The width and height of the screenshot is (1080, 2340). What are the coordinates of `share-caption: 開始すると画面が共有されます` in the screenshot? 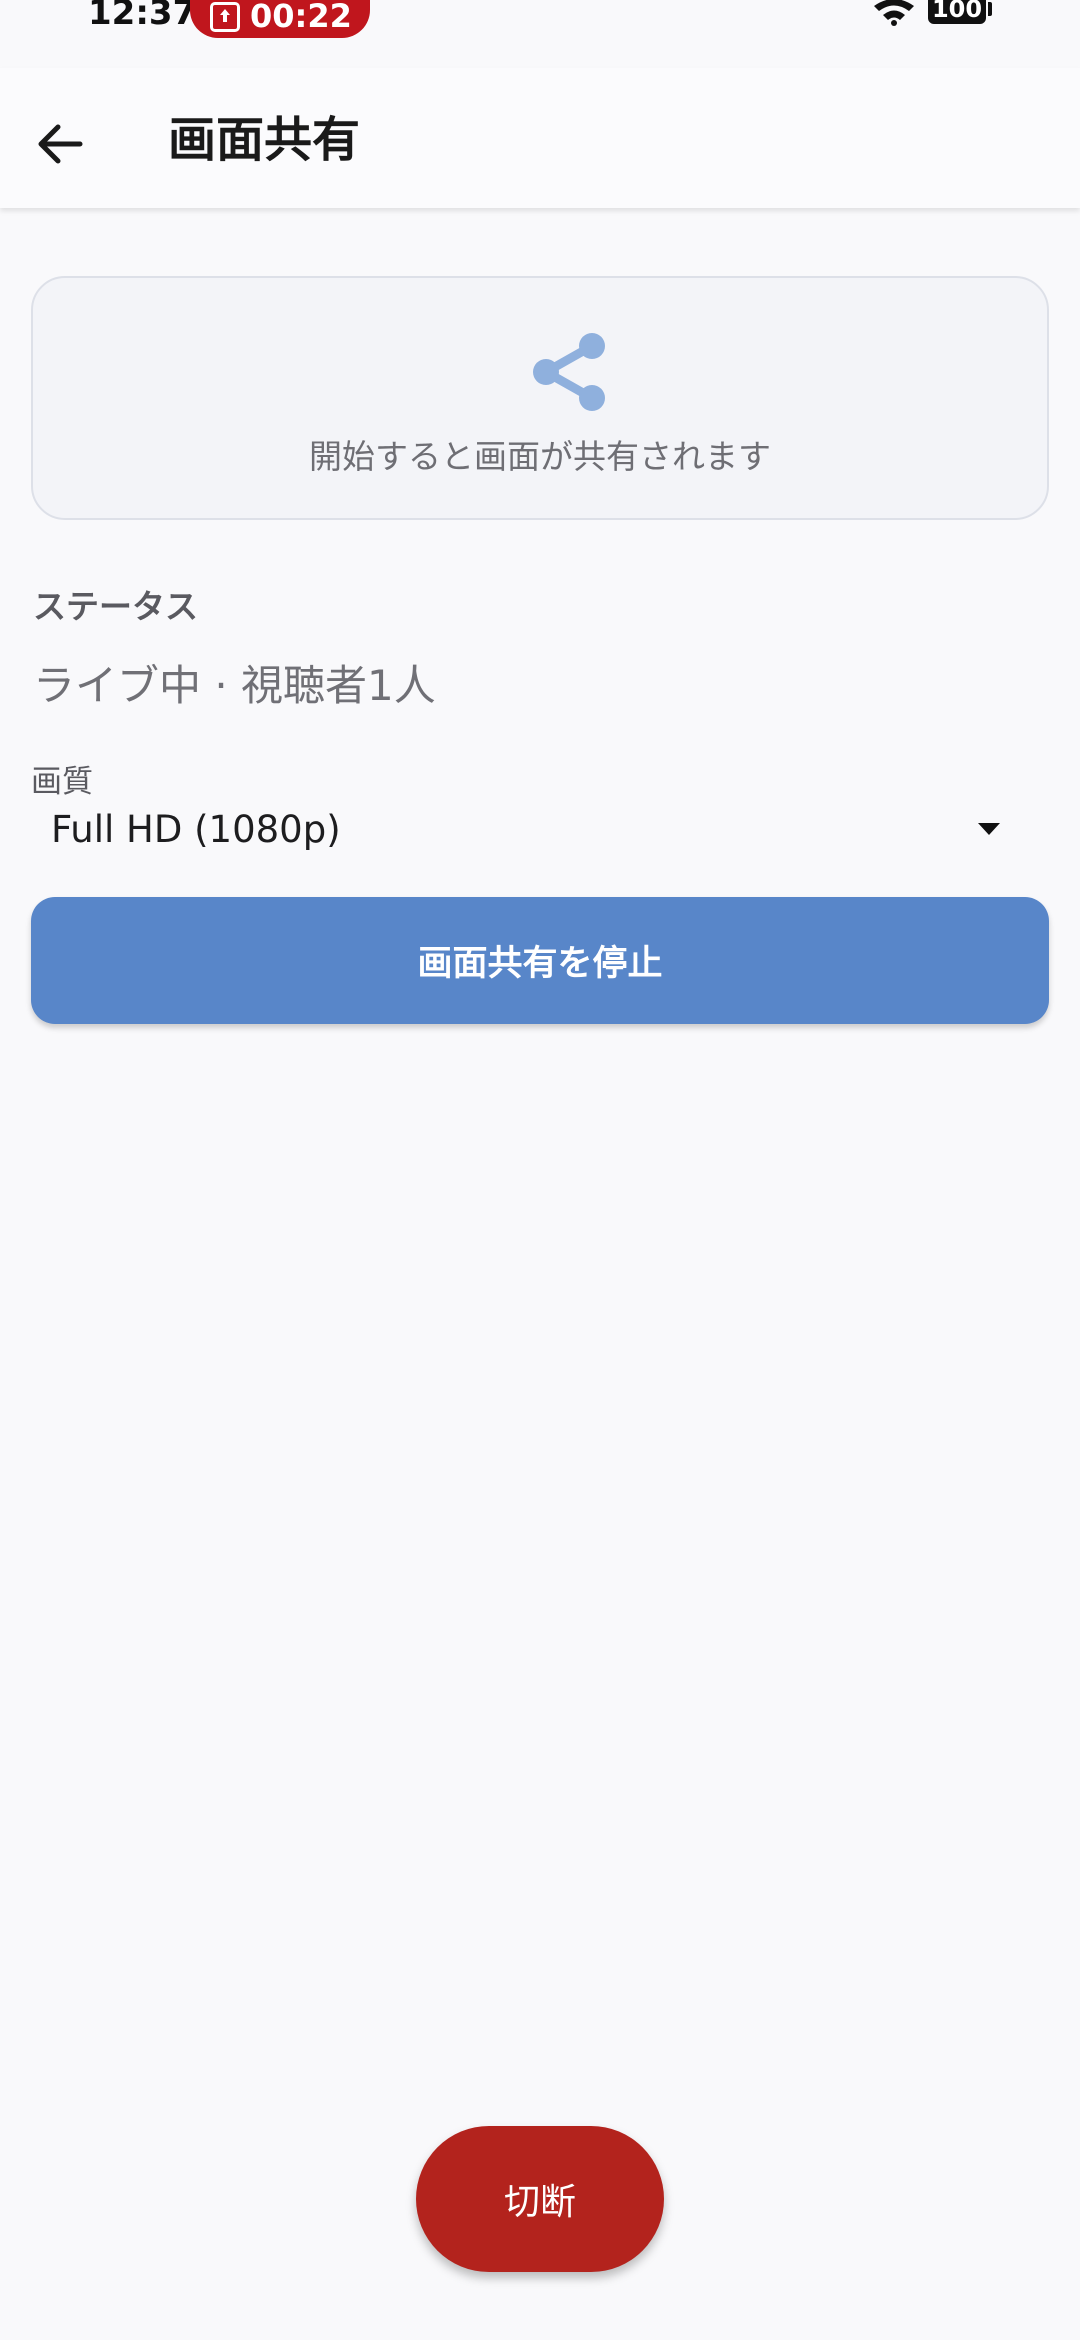 It's located at (540, 456).